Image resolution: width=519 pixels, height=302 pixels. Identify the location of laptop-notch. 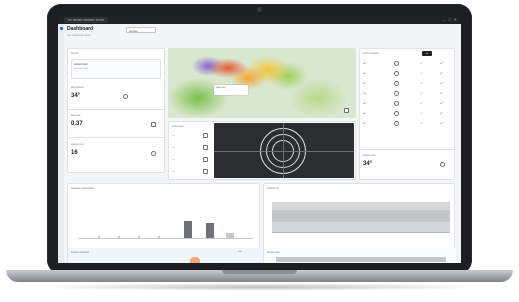
(259, 272).